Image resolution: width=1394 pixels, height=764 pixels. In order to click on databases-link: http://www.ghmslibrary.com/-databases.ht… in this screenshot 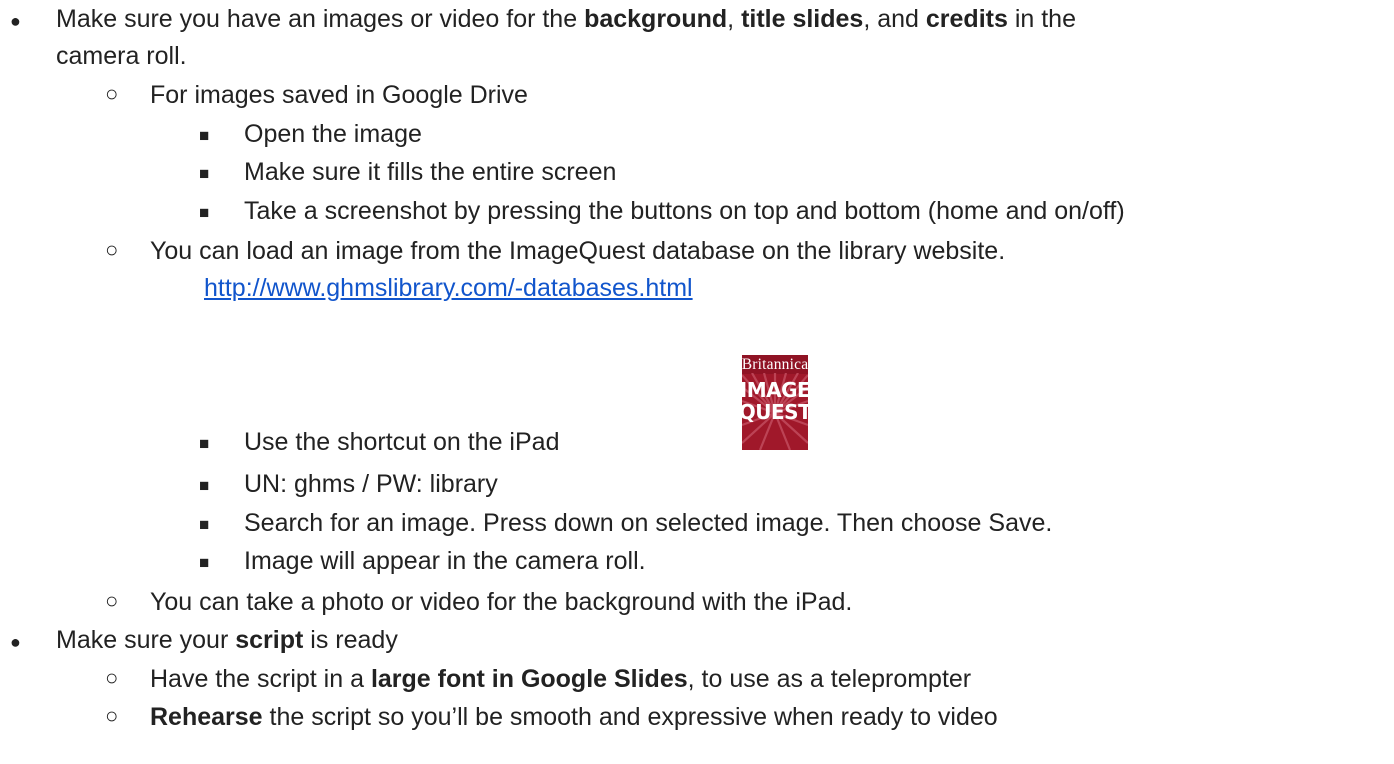, I will do `click(448, 288)`.